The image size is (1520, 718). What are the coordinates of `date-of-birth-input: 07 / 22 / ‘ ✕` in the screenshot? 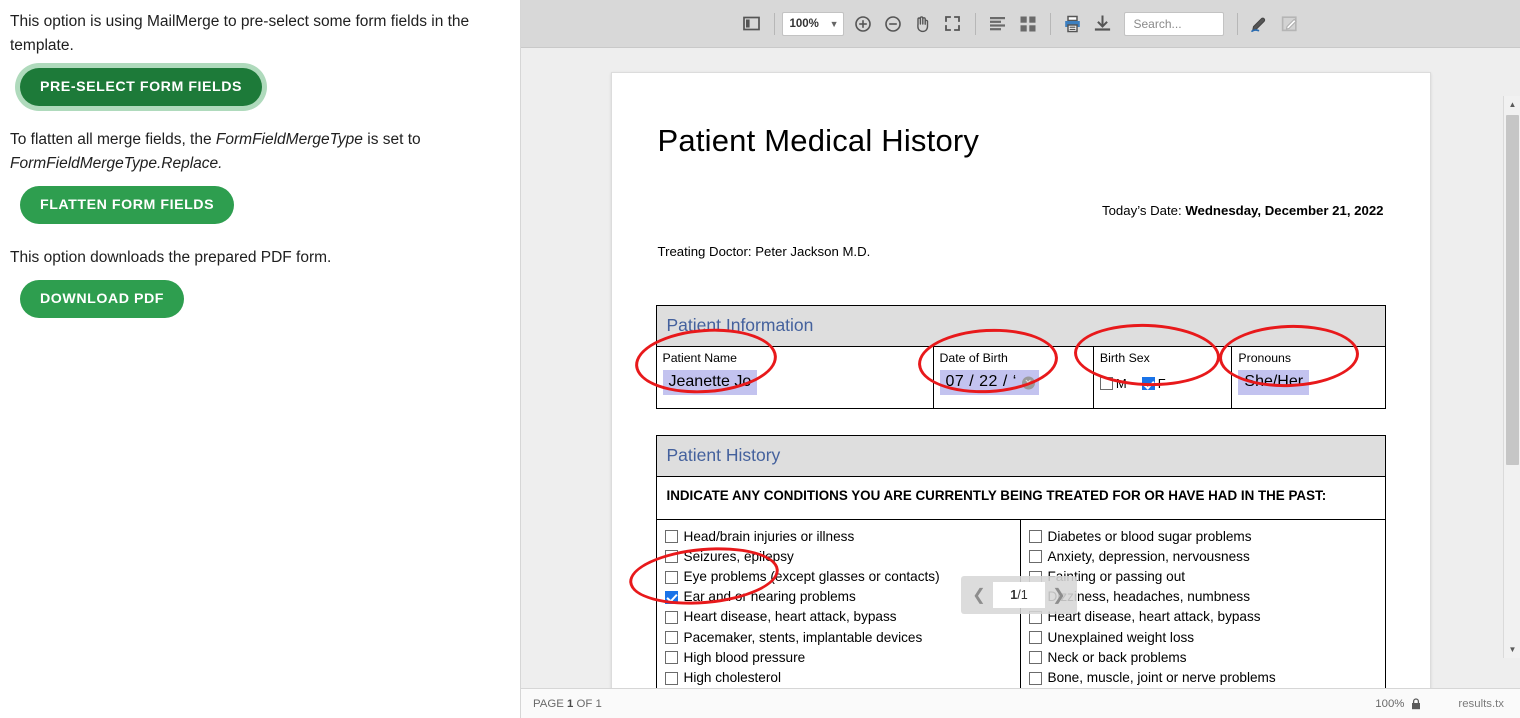 It's located at (989, 382).